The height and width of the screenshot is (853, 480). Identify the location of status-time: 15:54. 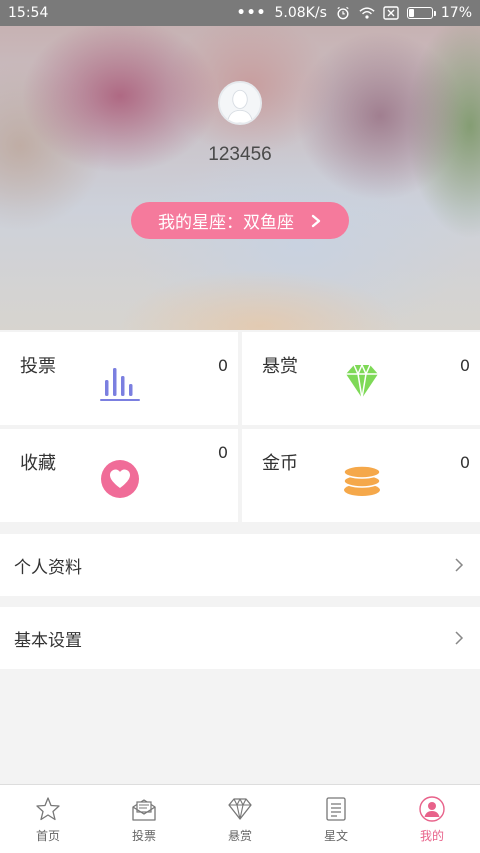
(28, 13).